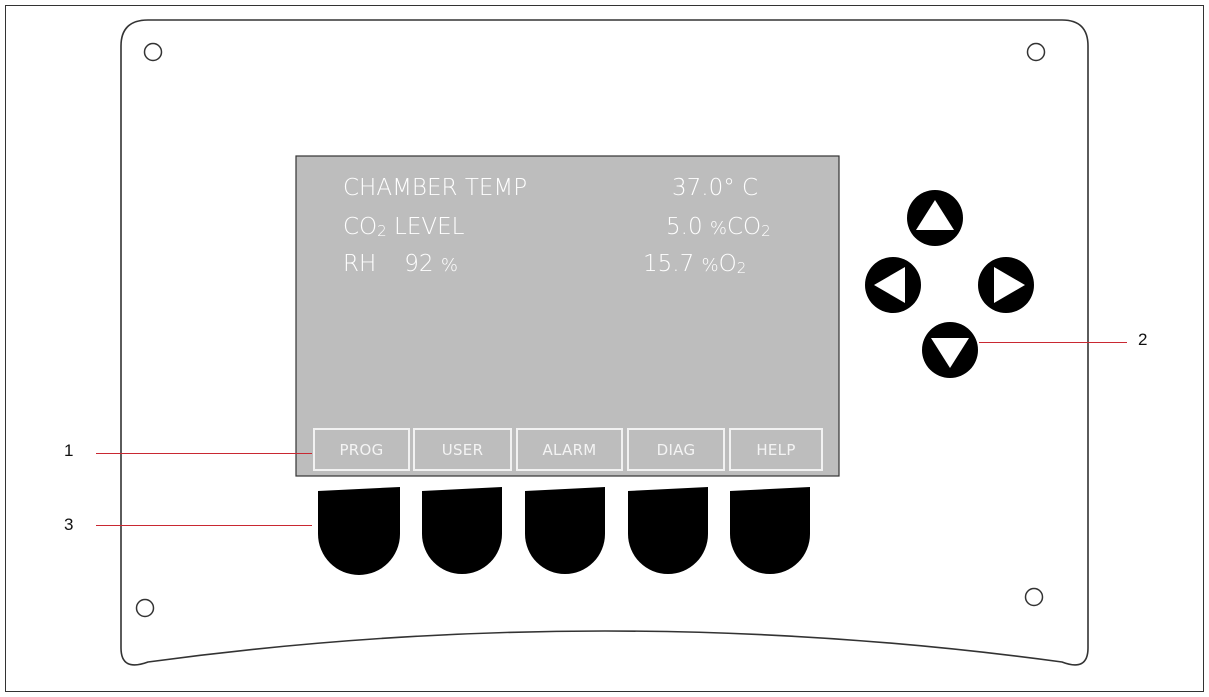 The width and height of the screenshot is (1209, 697). Describe the element at coordinates (404, 227) in the screenshot. I see `lcd-row2-label: CO2 LEVEL` at that location.